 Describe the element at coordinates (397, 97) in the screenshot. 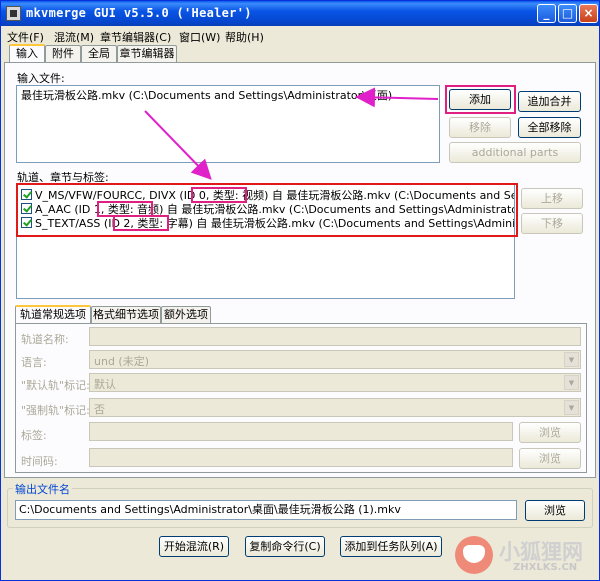

I see `arrow-to-file` at that location.